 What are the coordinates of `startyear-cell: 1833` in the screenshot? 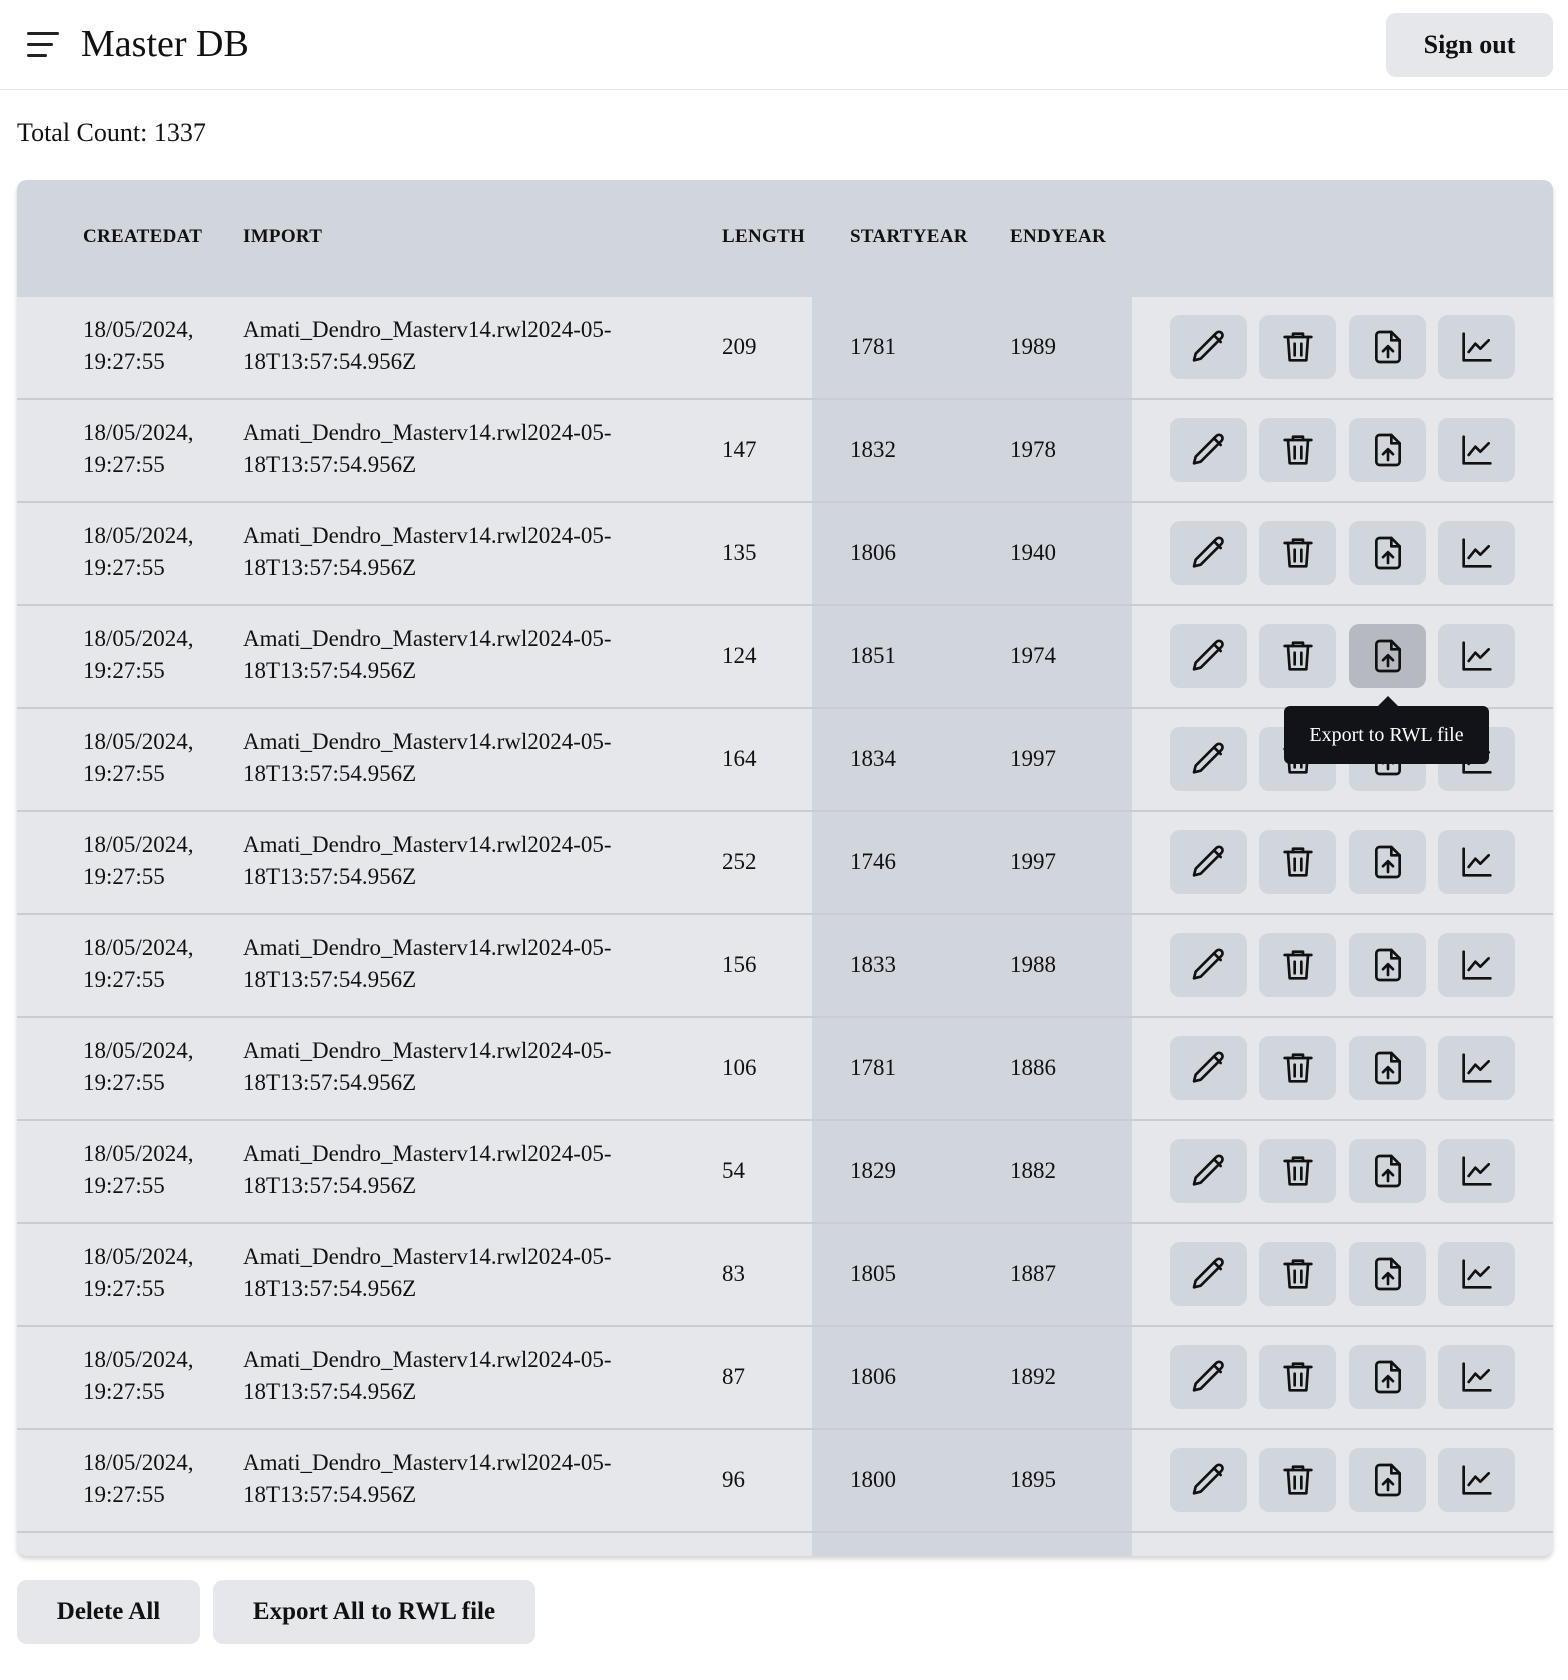 It's located at (873, 964).